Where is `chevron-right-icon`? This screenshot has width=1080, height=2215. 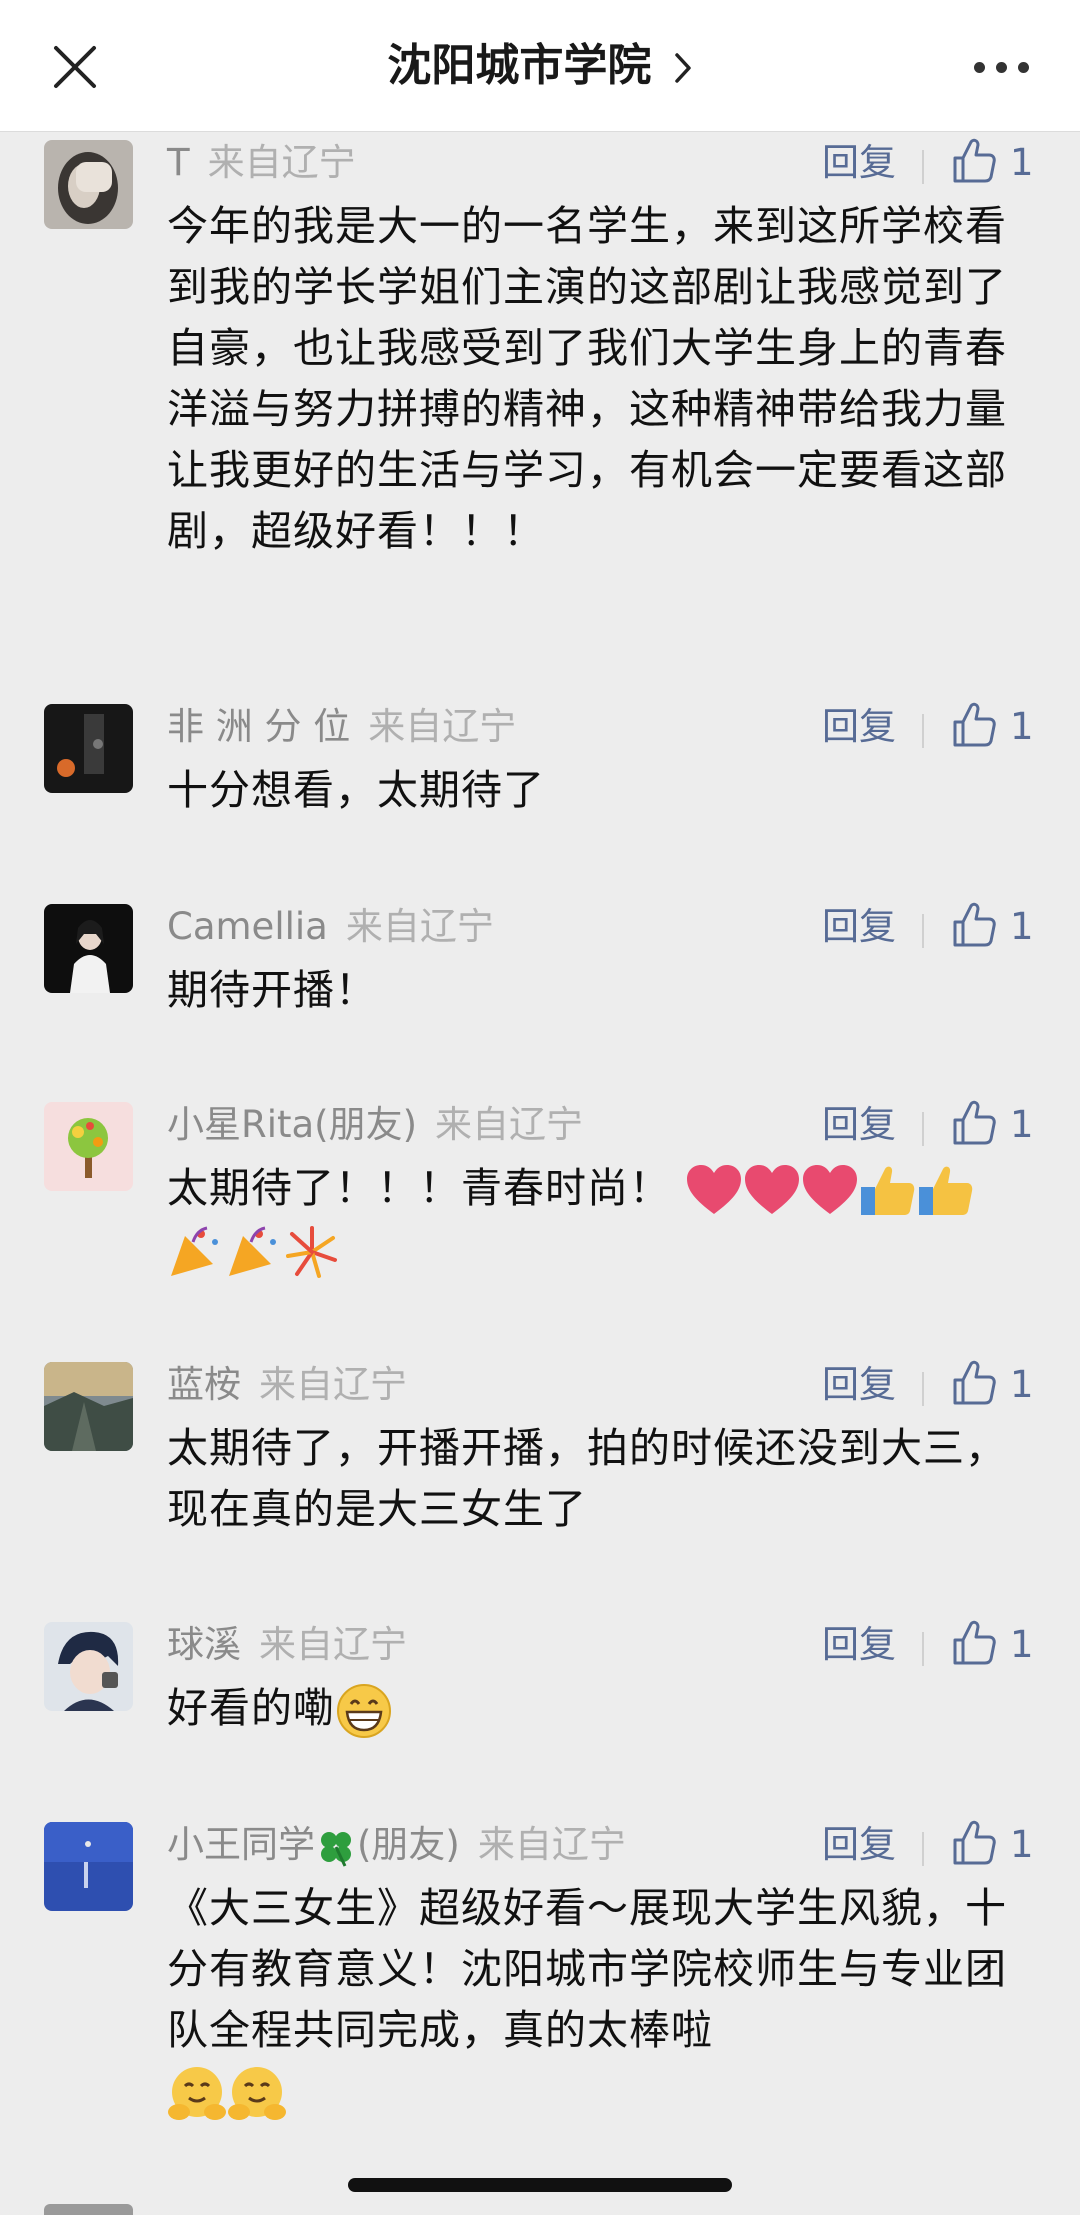
chevron-right-icon is located at coordinates (682, 68).